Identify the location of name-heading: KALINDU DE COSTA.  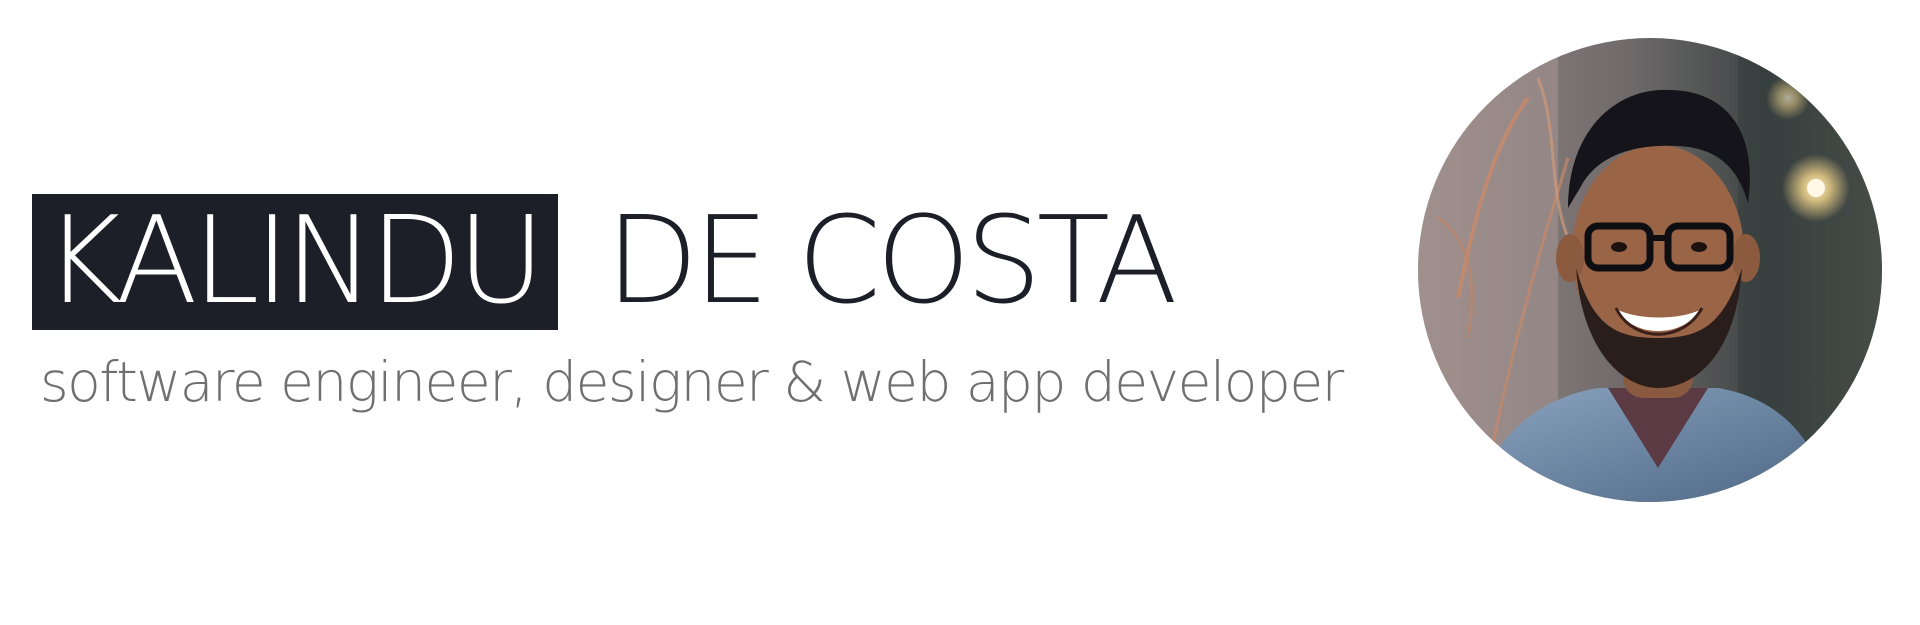
(605, 261).